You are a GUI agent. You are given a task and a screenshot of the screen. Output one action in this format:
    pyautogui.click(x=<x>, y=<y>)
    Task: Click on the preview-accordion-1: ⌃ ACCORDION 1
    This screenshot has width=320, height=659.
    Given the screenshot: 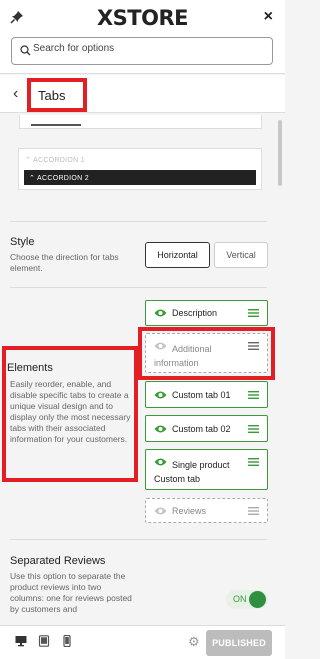 What is the action you would take?
    pyautogui.click(x=55, y=160)
    